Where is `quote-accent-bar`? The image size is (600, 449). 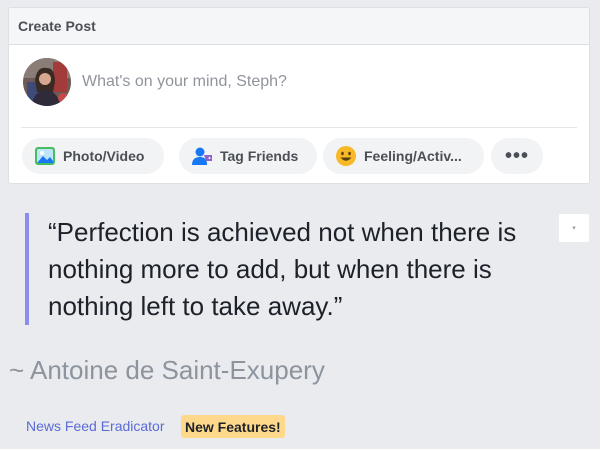
quote-accent-bar is located at coordinates (27, 269).